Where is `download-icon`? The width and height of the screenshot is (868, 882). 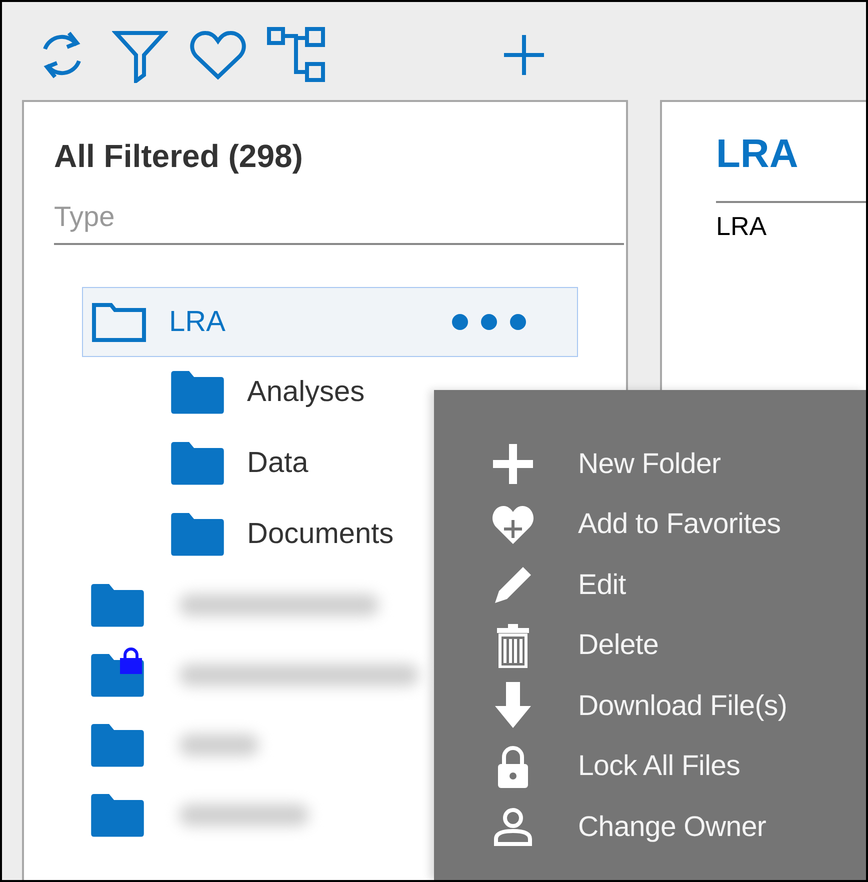
download-icon is located at coordinates (513, 706).